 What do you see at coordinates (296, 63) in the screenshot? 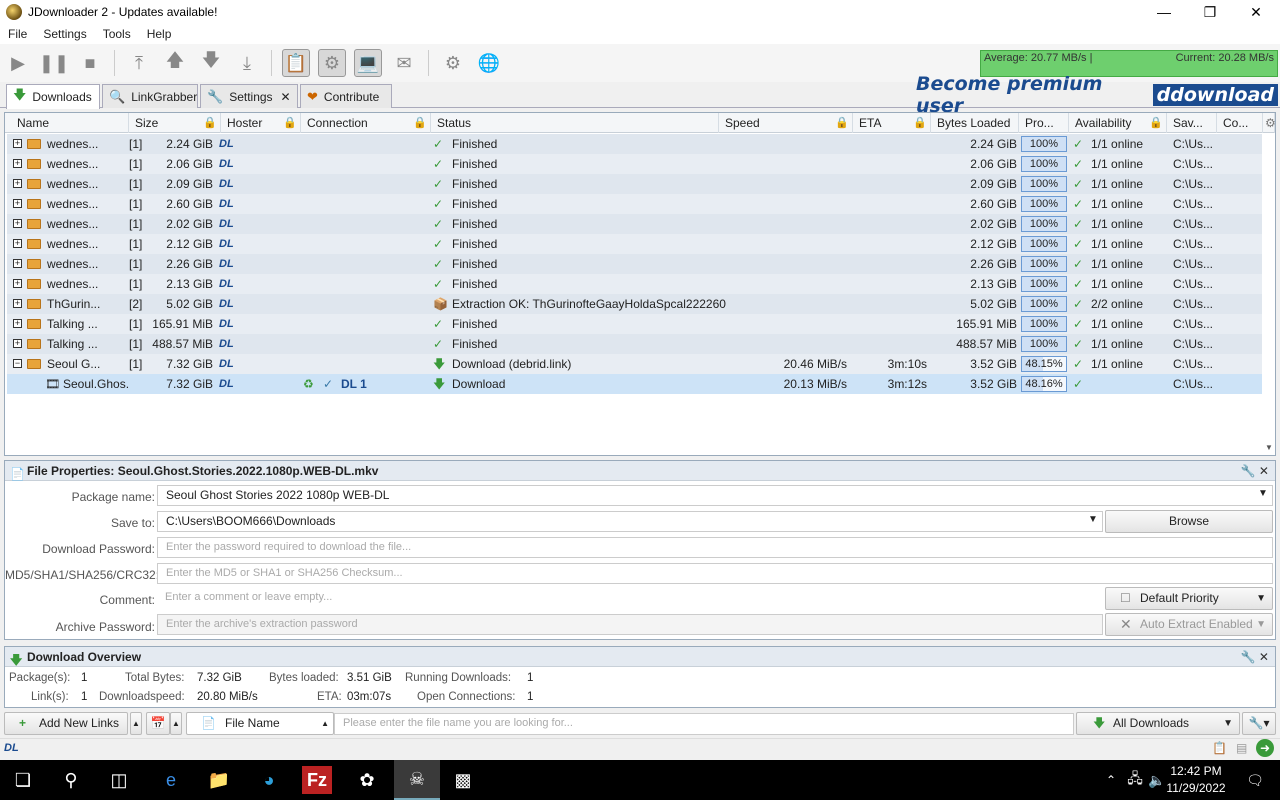
I see `clipboard-observer-icon: 📋` at bounding box center [296, 63].